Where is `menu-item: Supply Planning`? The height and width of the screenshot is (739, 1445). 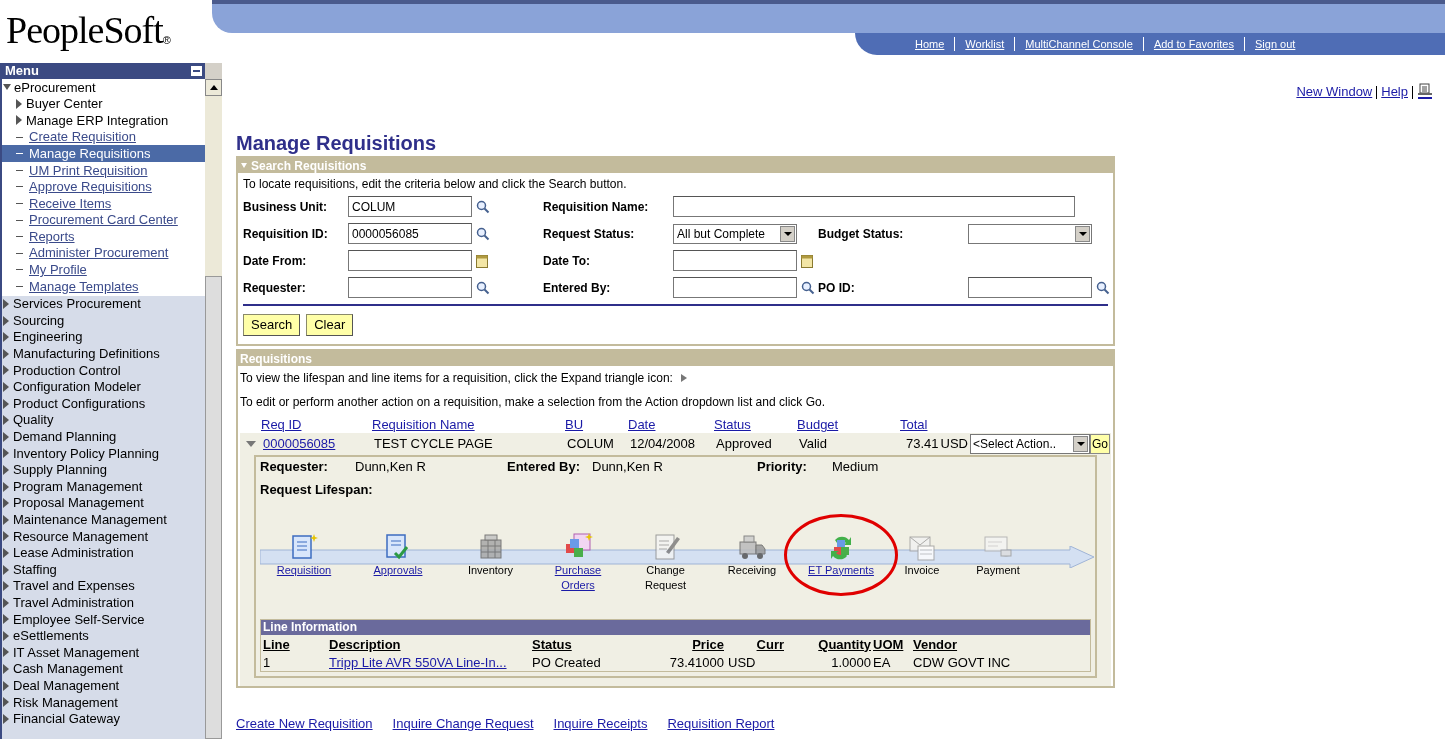 menu-item: Supply Planning is located at coordinates (103, 470).